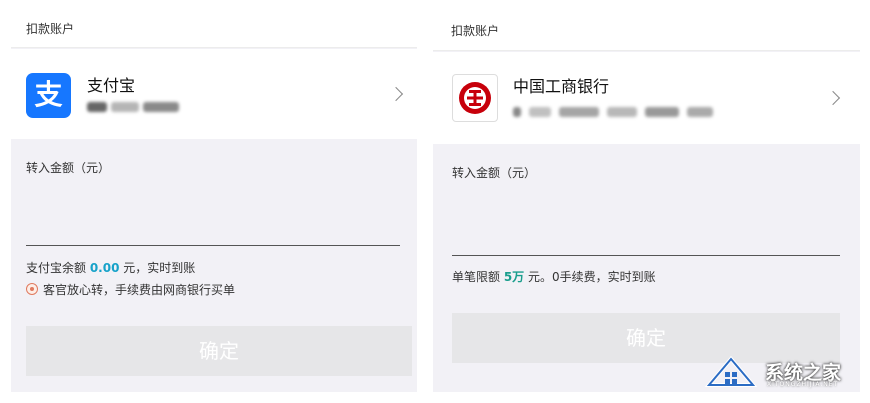 The height and width of the screenshot is (403, 870). I want to click on account-name: 支付宝, so click(111, 85).